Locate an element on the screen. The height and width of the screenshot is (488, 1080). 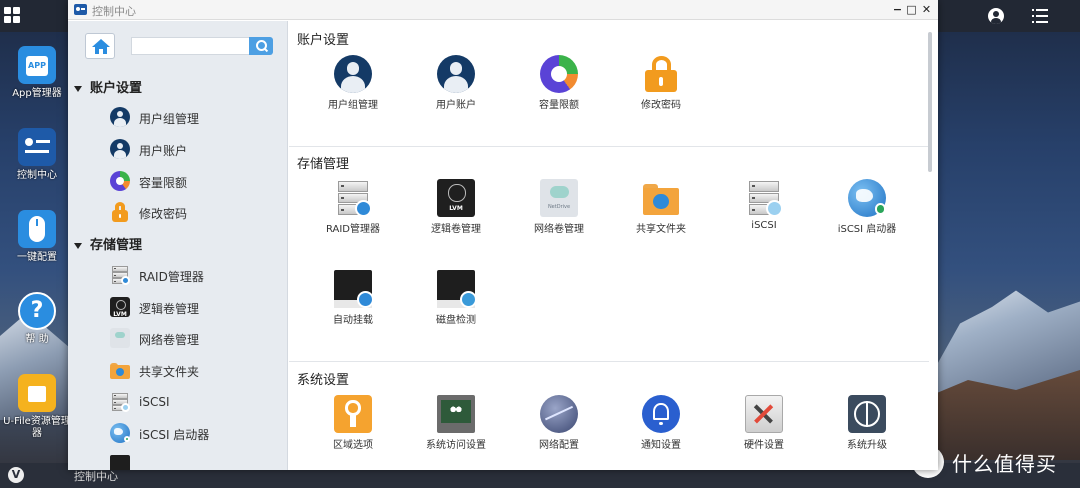
tile-label: 自动挂载 is located at coordinates (353, 320).